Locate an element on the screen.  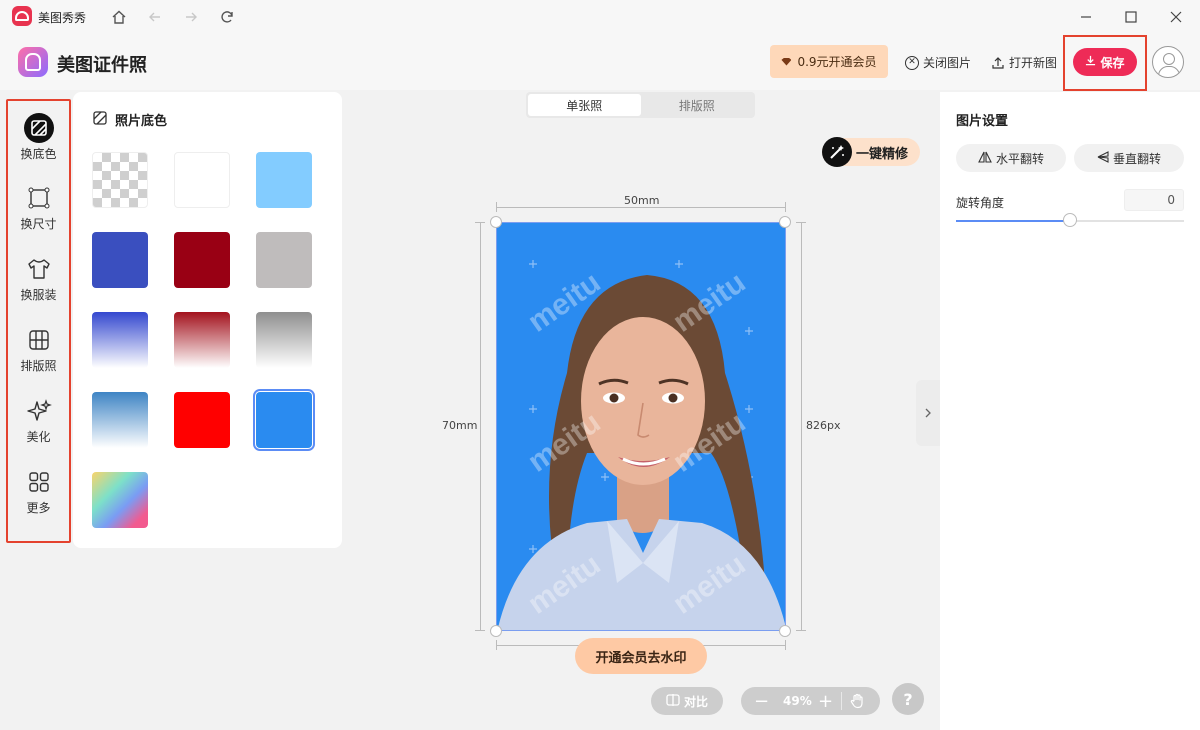
diamond-icon is located at coordinates (786, 61).